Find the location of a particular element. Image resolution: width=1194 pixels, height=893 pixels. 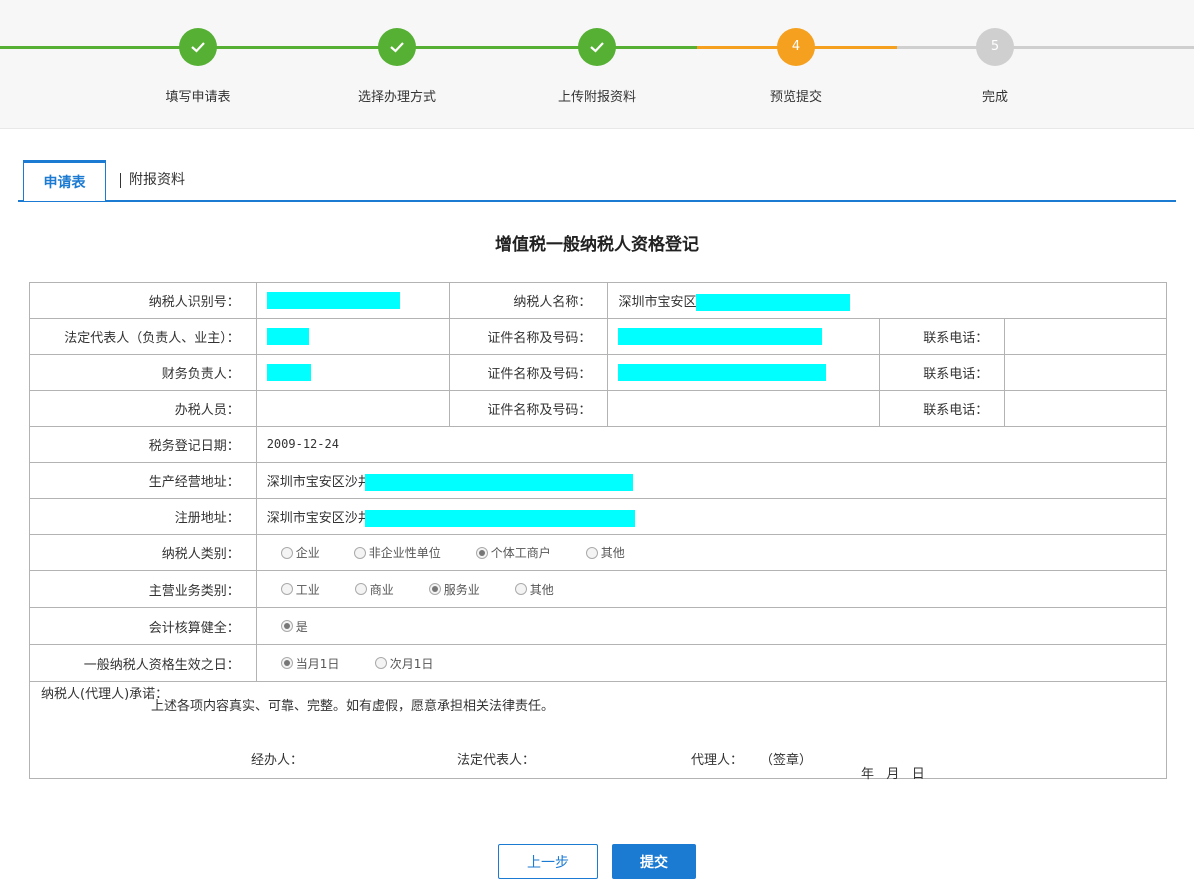

radio-option-selected: 服务业 is located at coordinates (471, 589).